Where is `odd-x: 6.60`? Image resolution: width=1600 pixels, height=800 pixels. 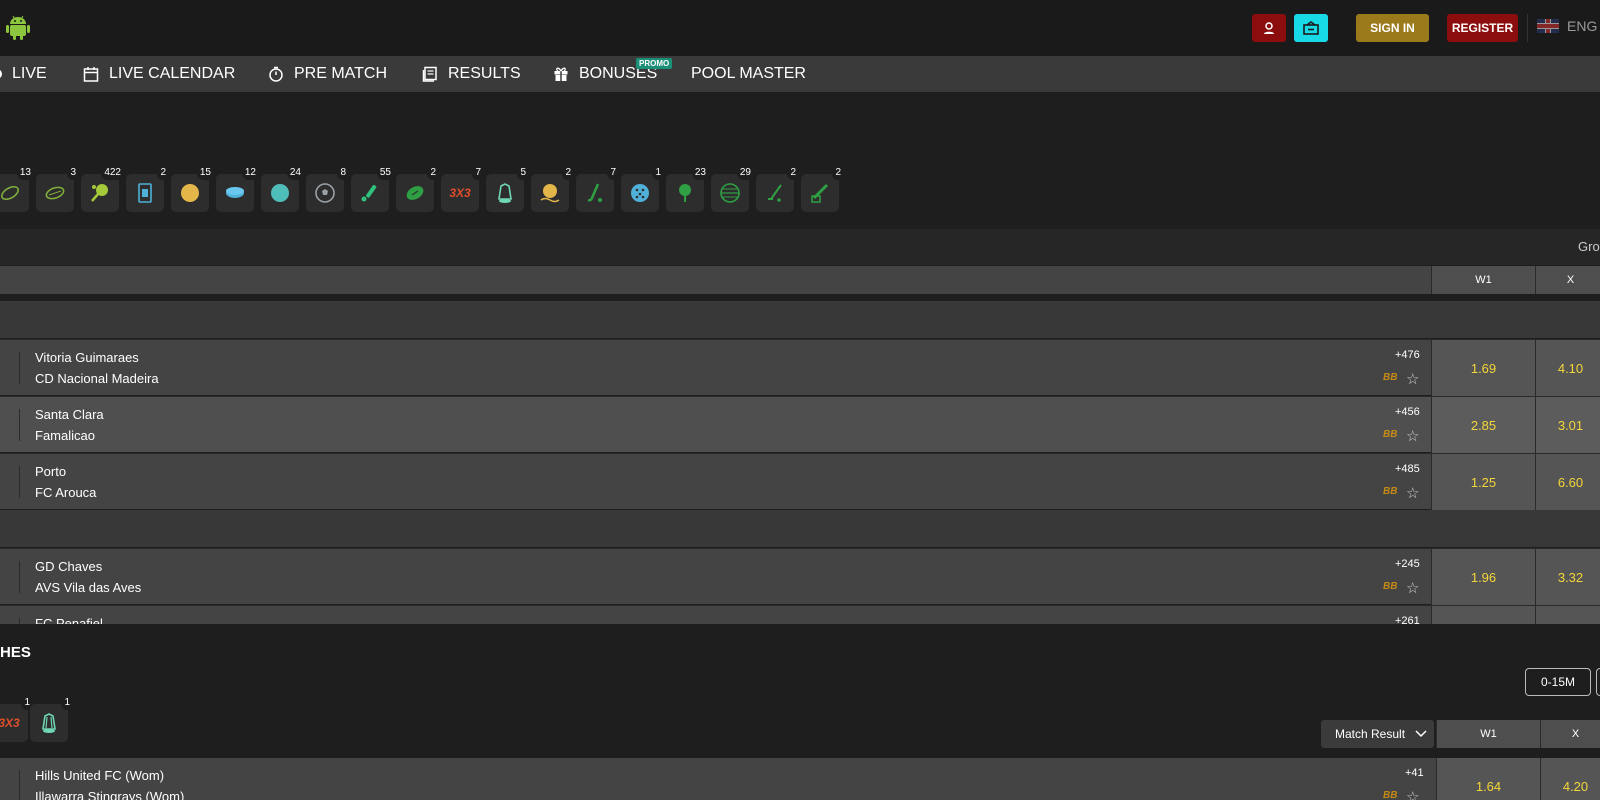 odd-x: 6.60 is located at coordinates (1567, 482).